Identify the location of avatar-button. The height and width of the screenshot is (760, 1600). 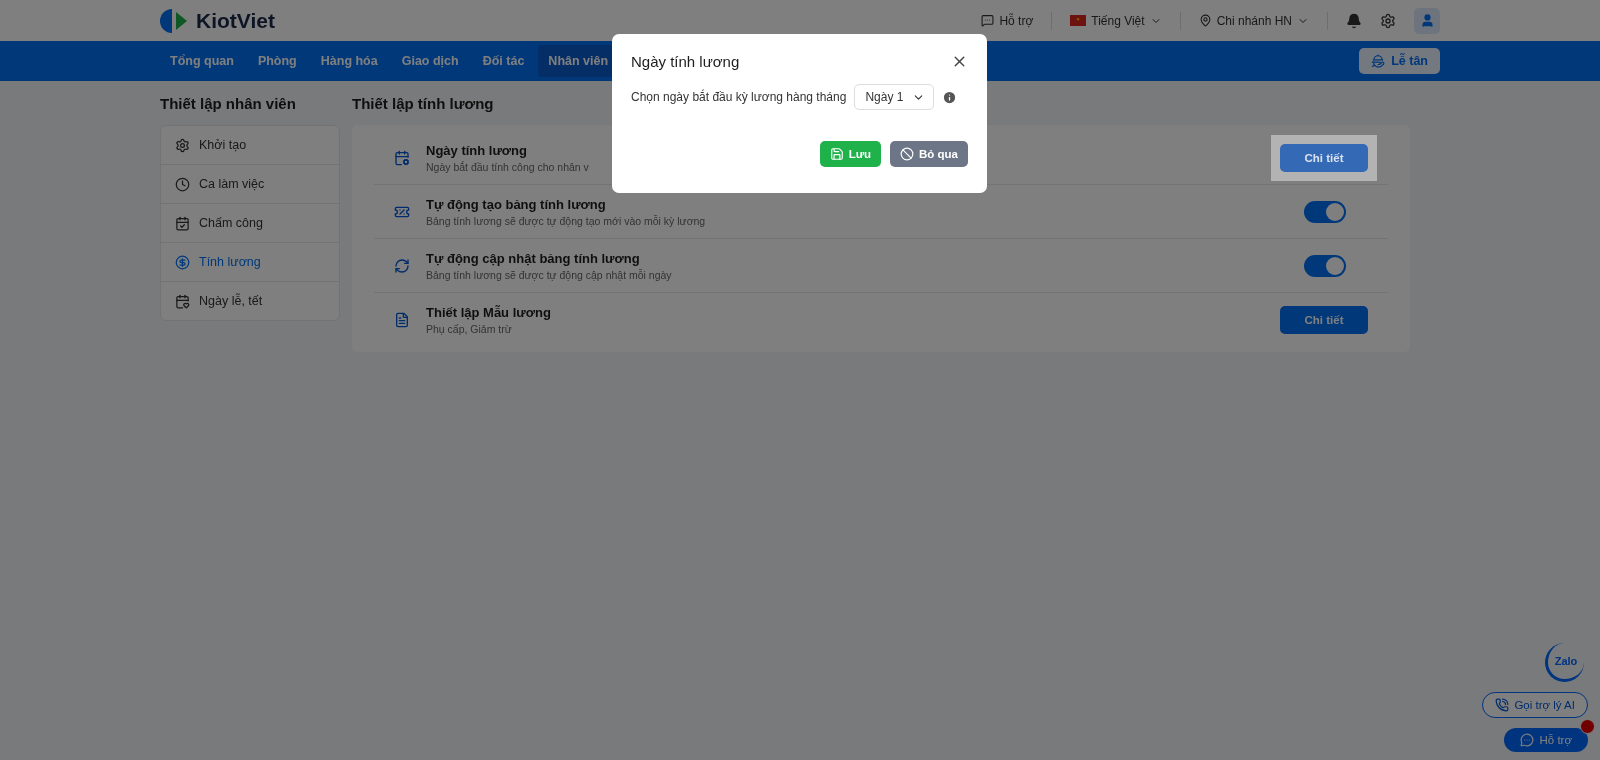
(1427, 20).